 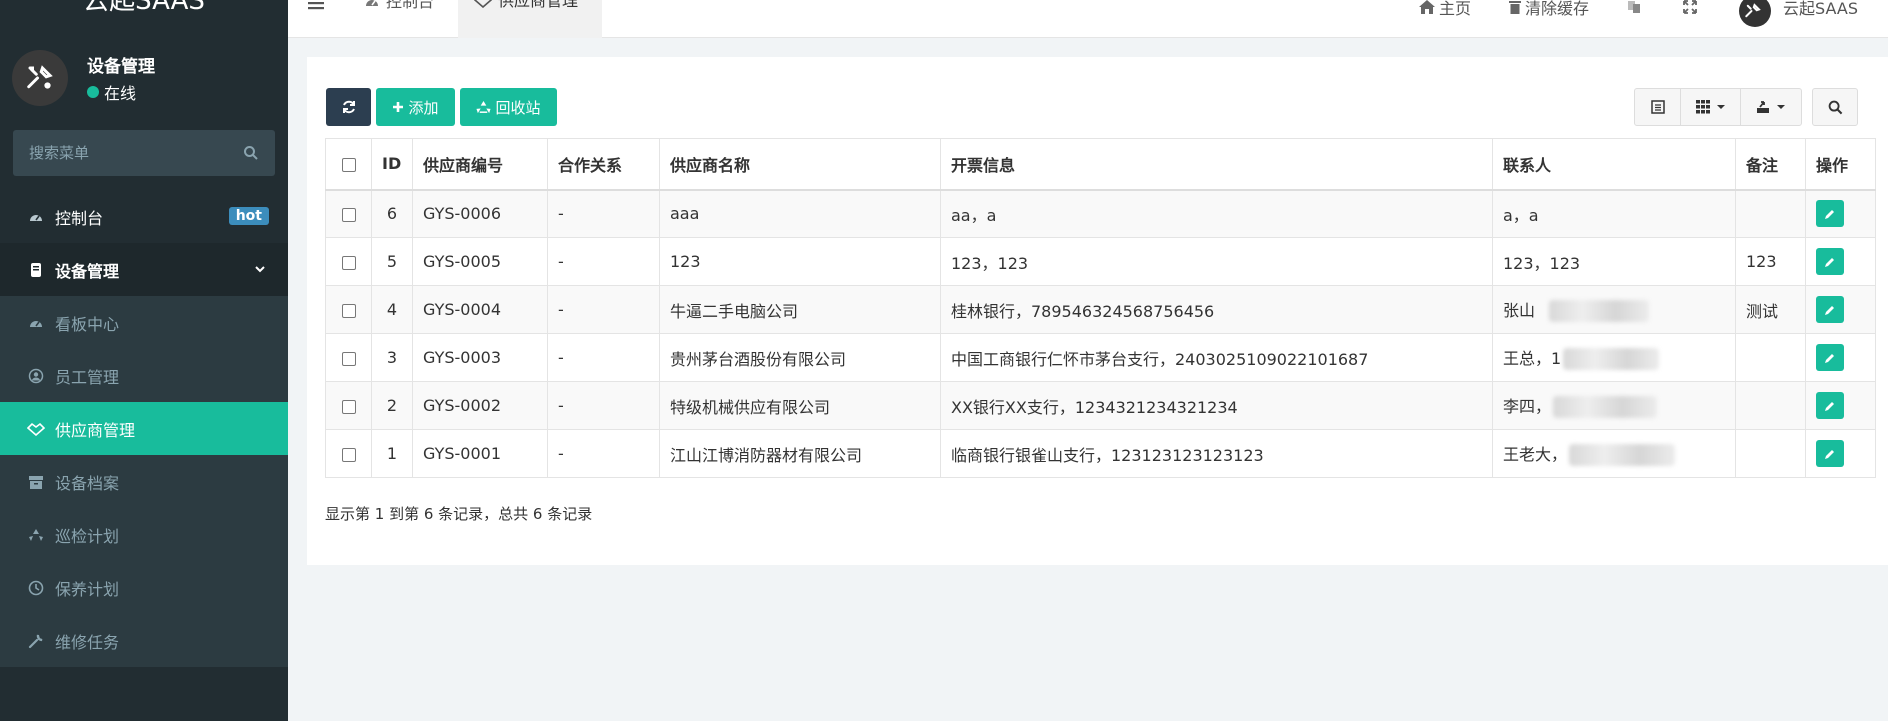 What do you see at coordinates (1216, 164) in the screenshot?
I see `column-header-invoice: 开票信息` at bounding box center [1216, 164].